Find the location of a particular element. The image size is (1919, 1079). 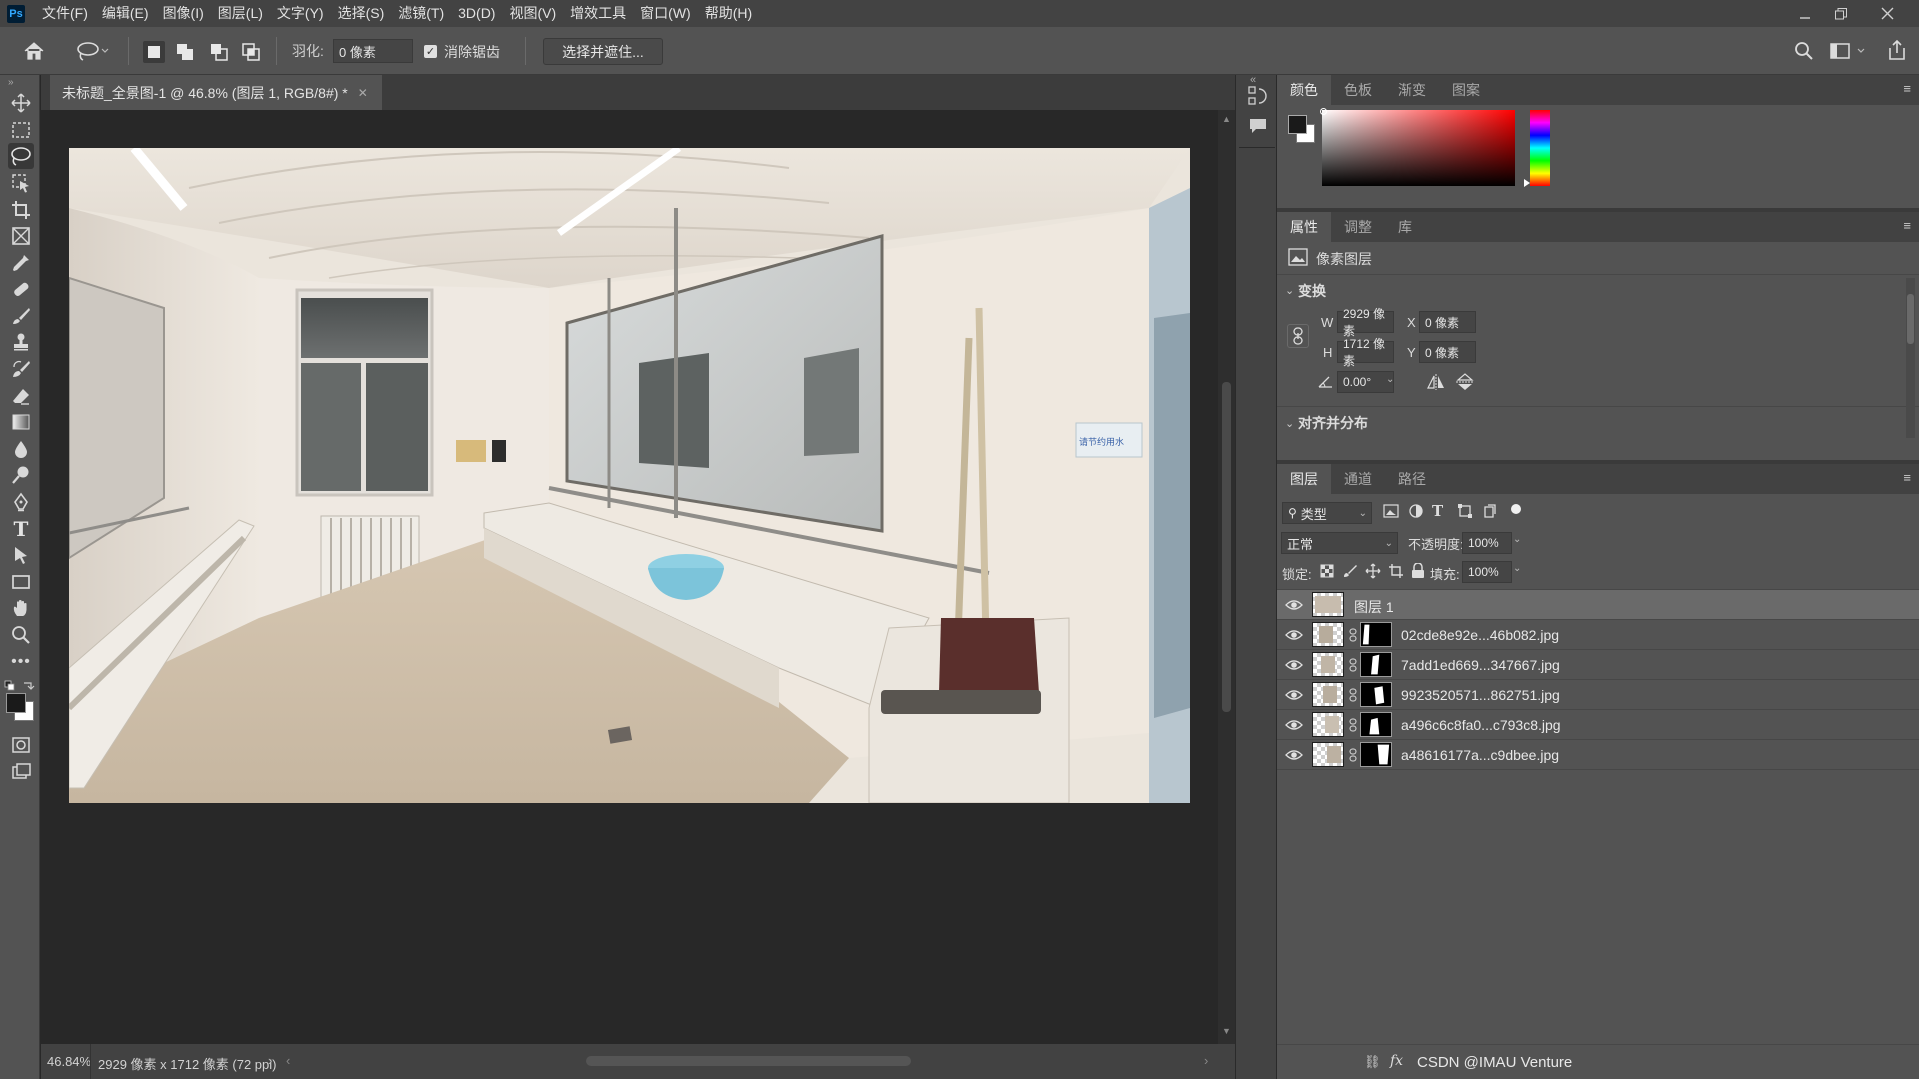

subtract-from-selection-icon is located at coordinates (219, 52).